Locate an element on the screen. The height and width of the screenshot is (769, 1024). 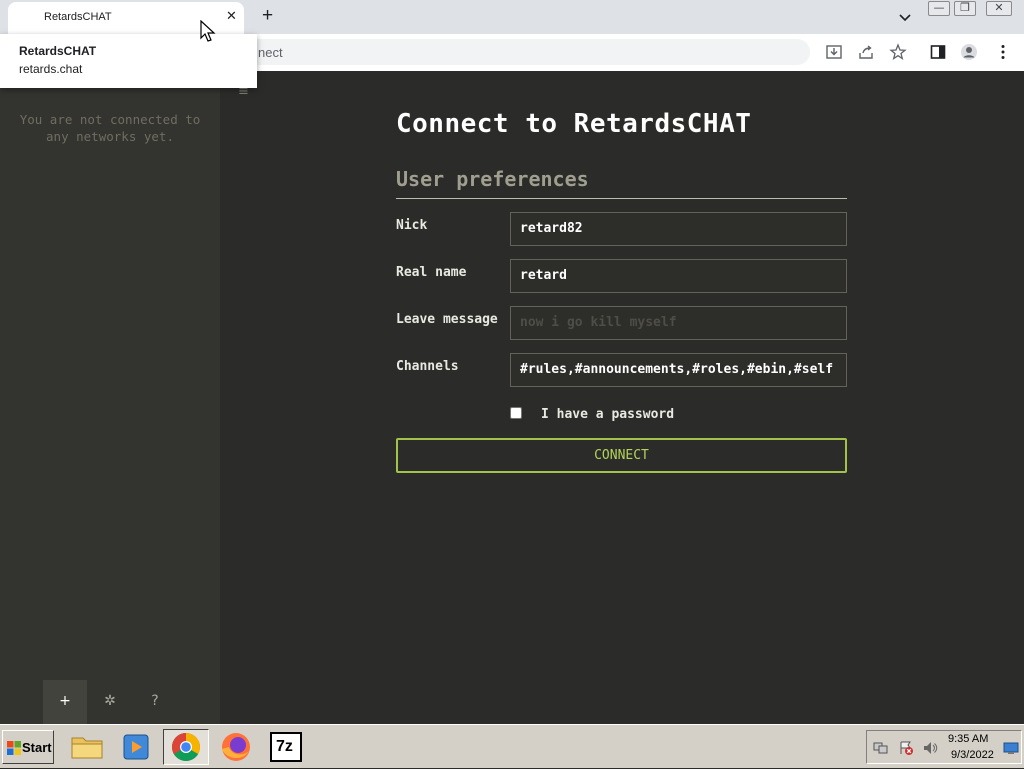
chrome-icon is located at coordinates (186, 747).